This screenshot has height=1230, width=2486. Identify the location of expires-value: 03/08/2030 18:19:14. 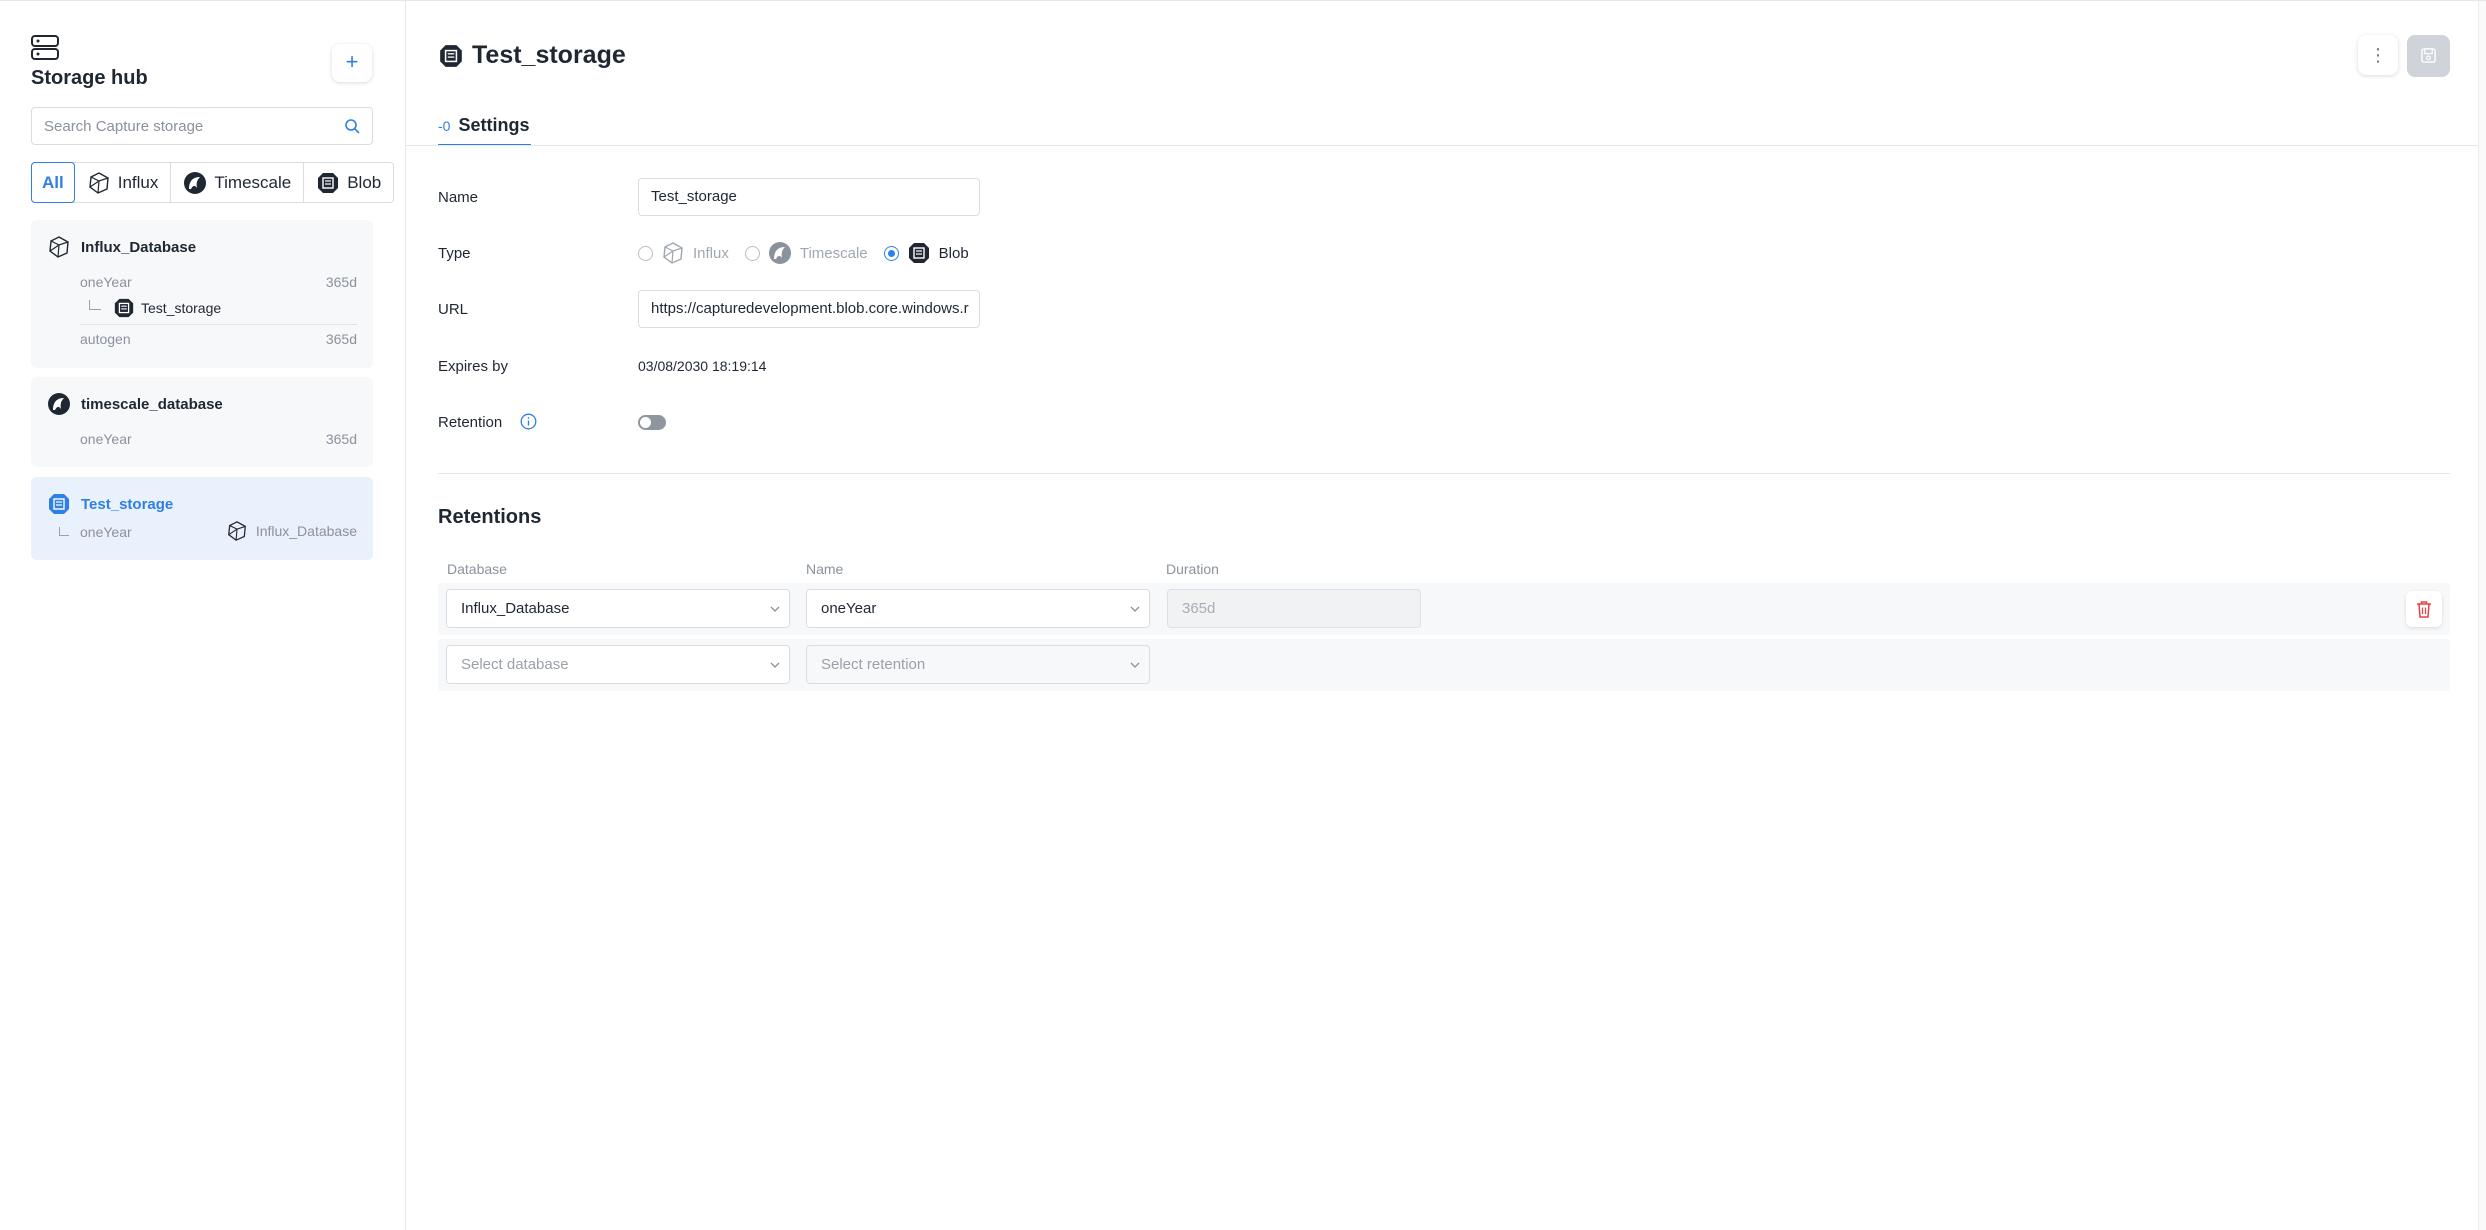
(702, 366).